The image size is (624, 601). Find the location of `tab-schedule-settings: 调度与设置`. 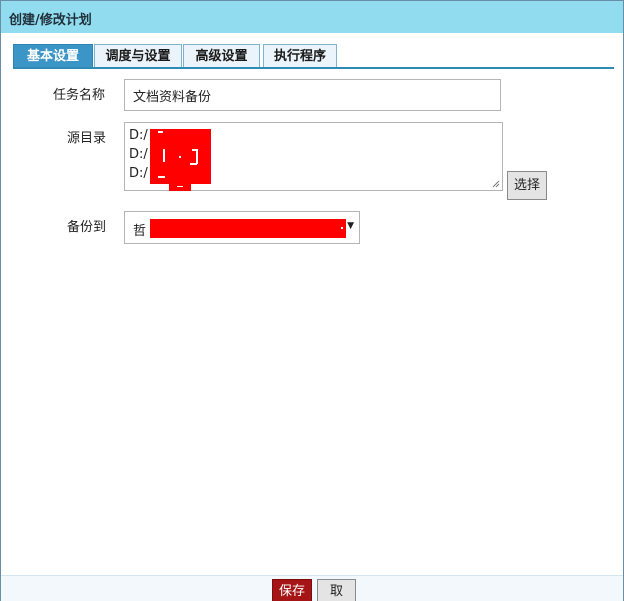

tab-schedule-settings: 调度与设置 is located at coordinates (138, 55).